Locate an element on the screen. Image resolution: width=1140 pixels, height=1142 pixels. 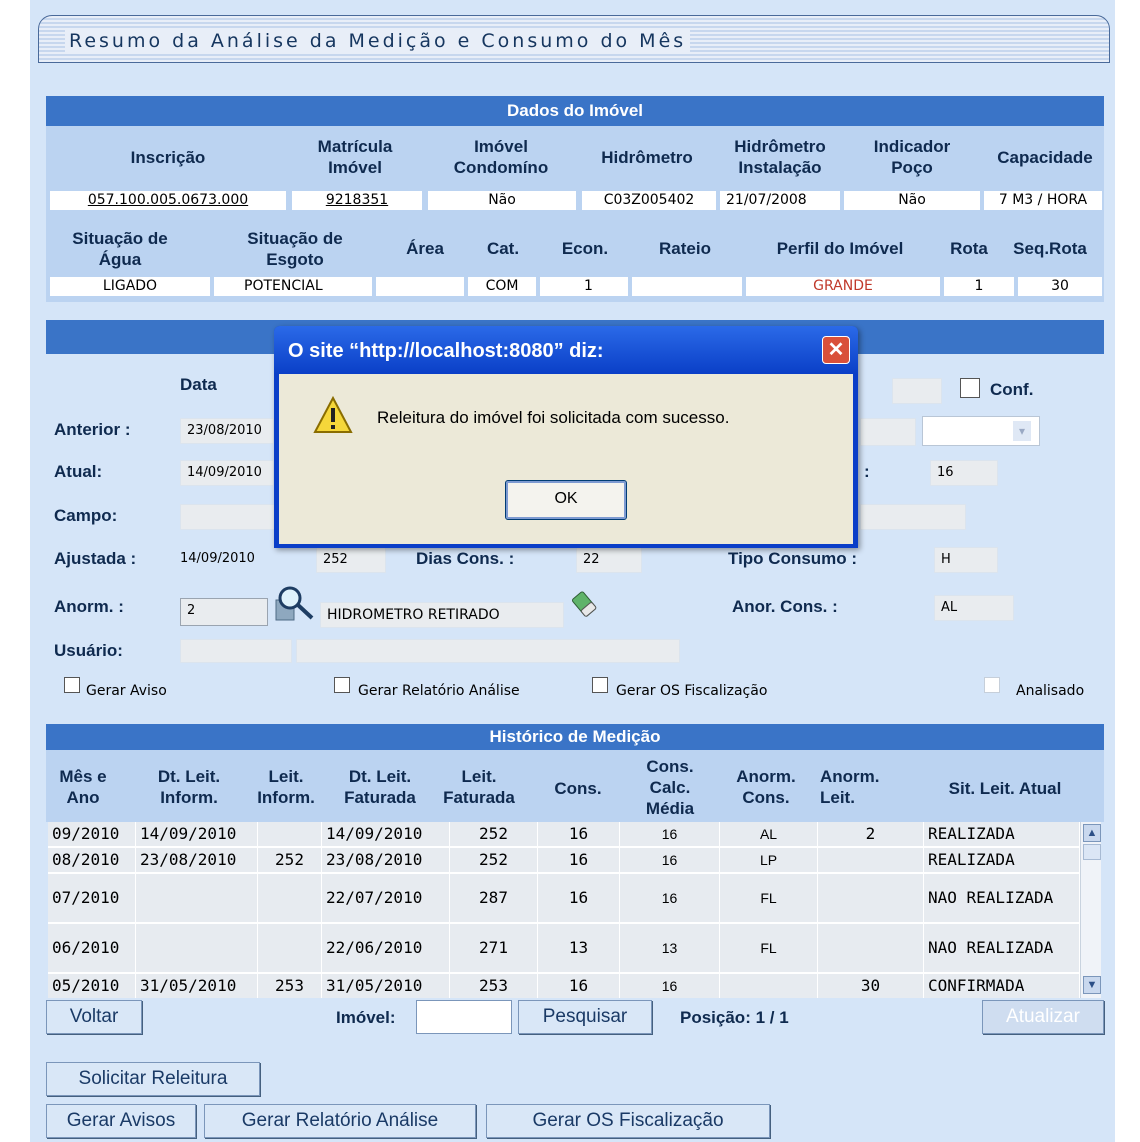
table-cell: 05/2010 is located at coordinates (92, 986).